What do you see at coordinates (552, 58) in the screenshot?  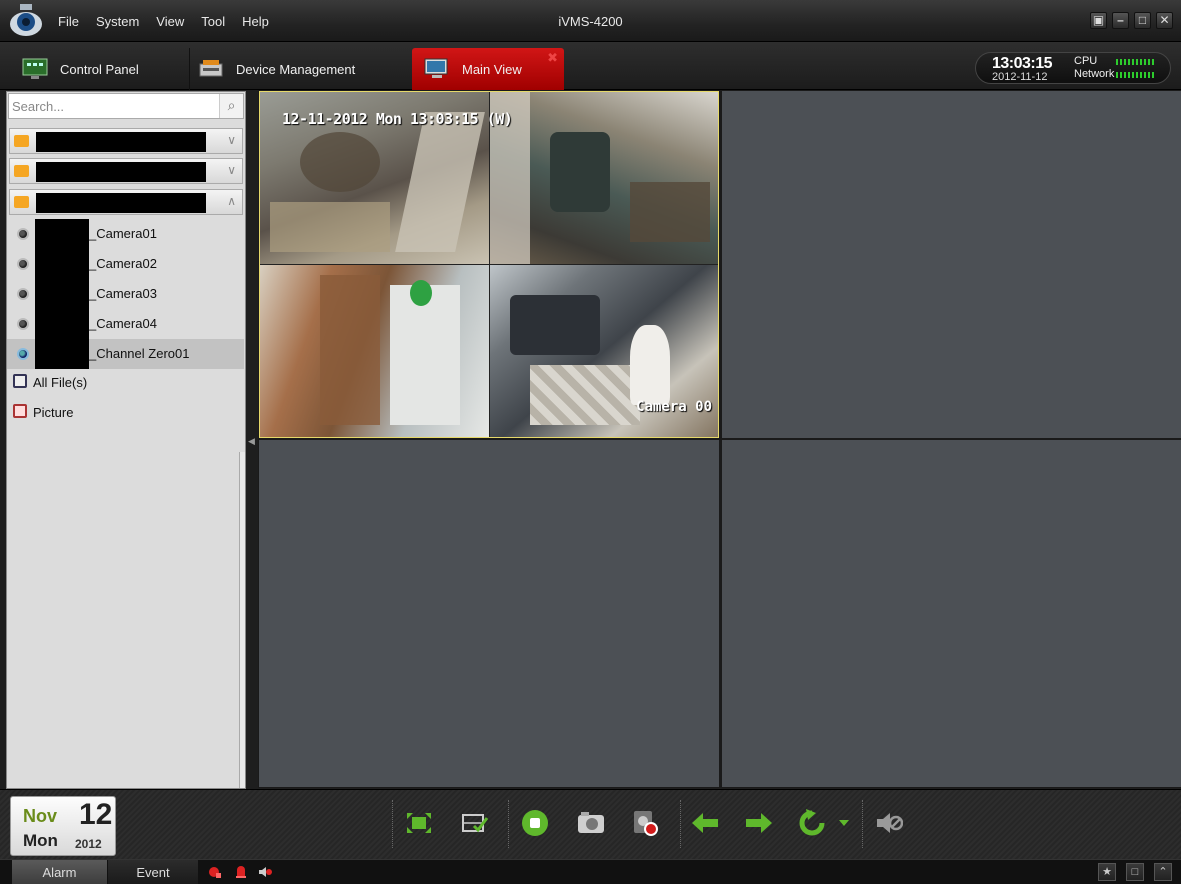 I see `close-tab-icon: ✖` at bounding box center [552, 58].